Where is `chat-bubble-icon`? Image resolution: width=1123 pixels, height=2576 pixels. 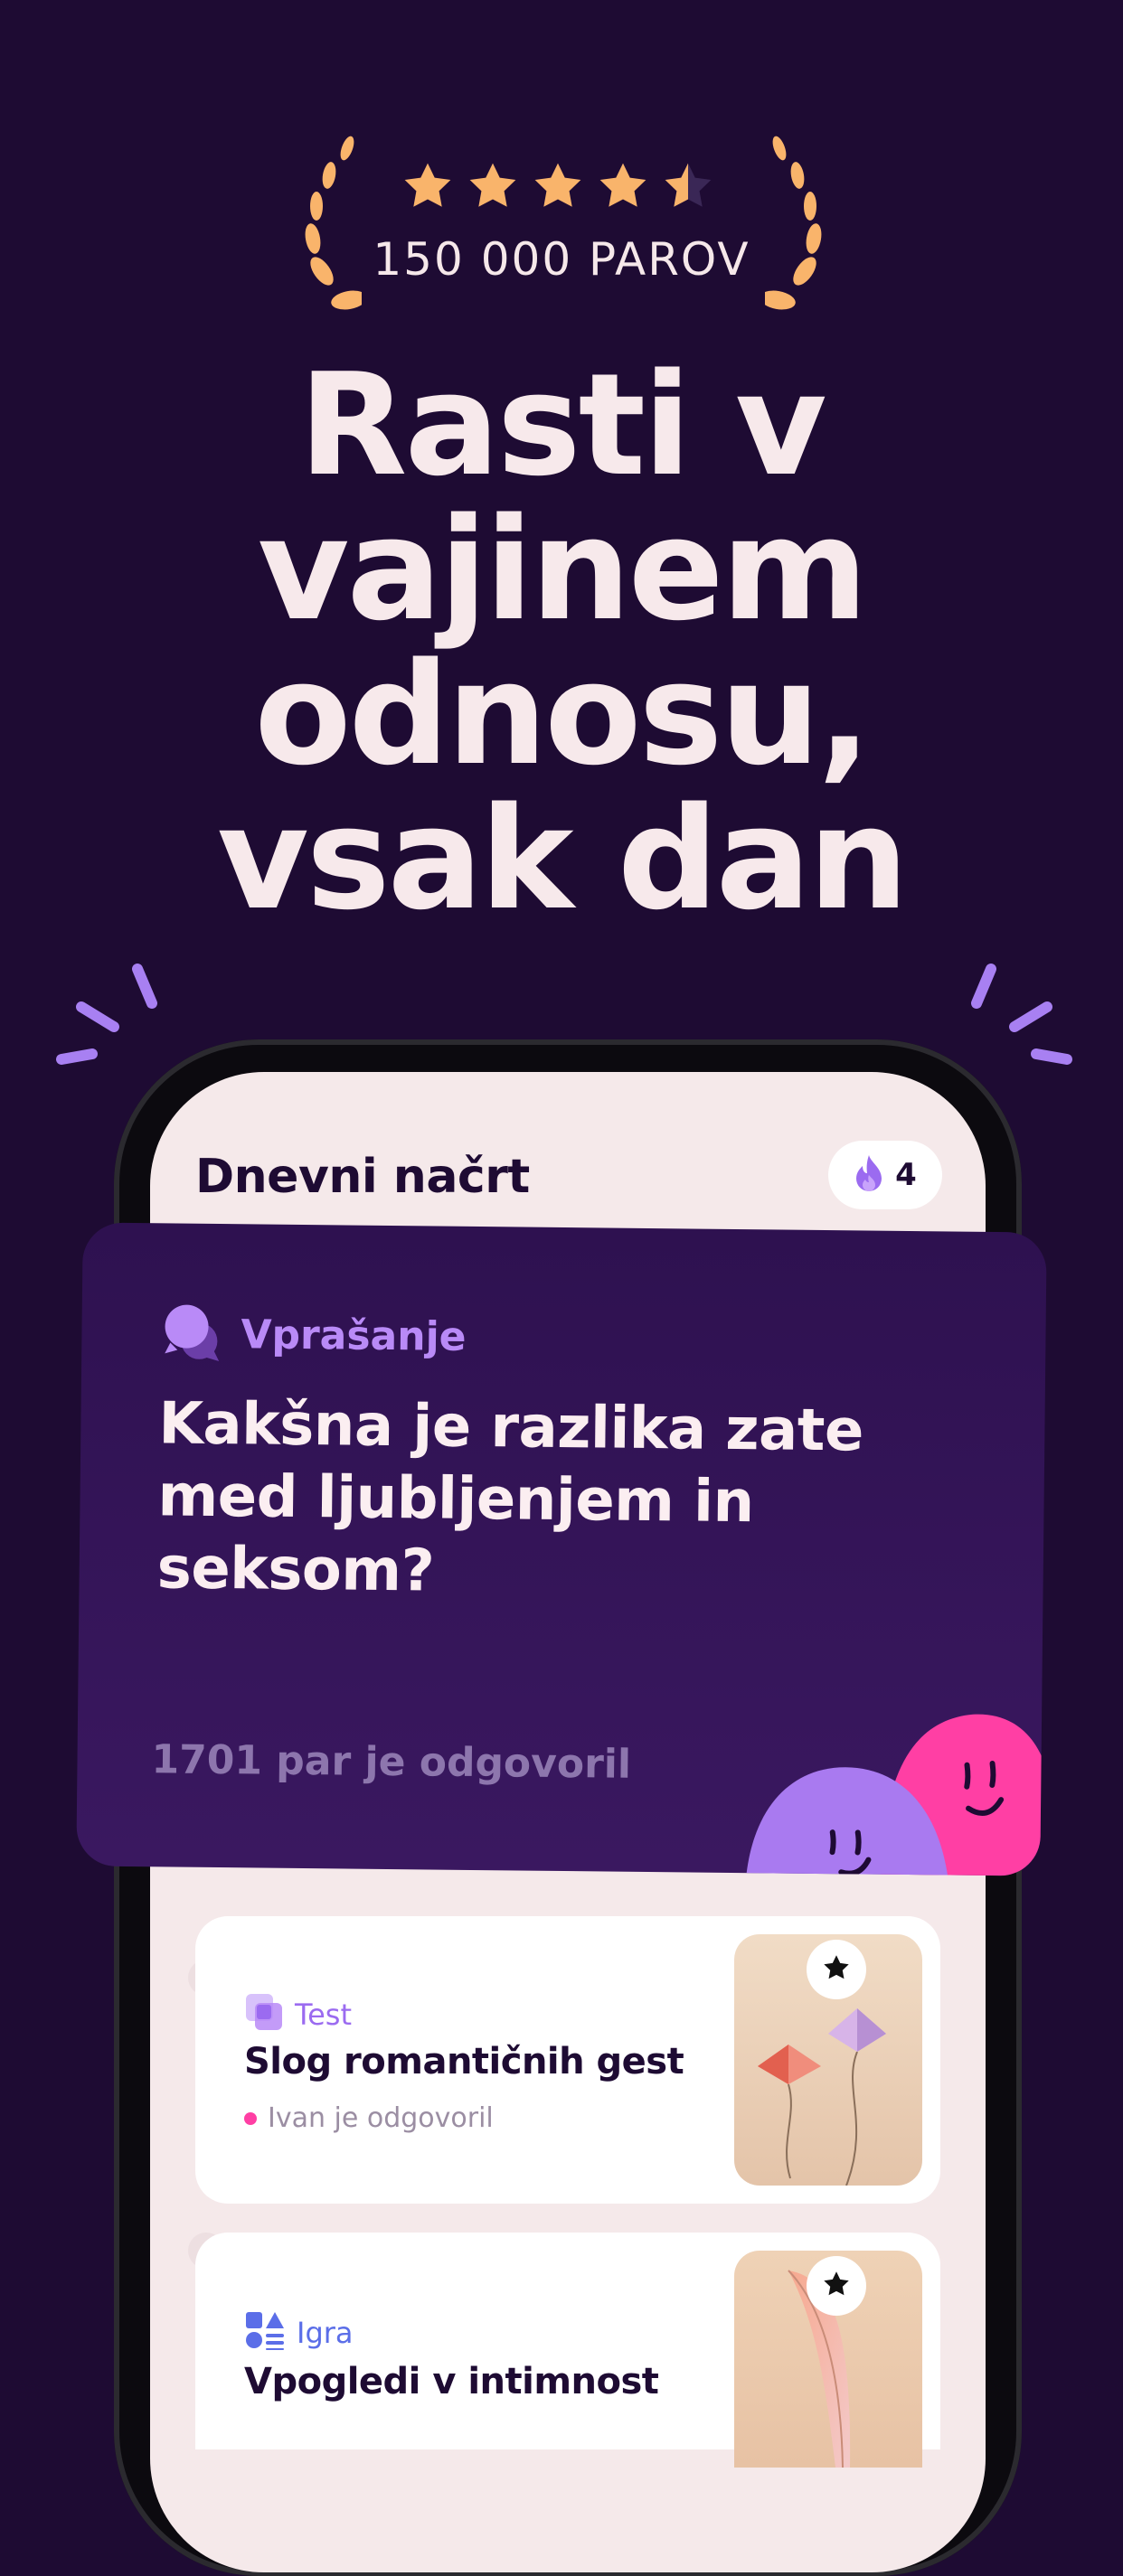 chat-bubble-icon is located at coordinates (194, 1335).